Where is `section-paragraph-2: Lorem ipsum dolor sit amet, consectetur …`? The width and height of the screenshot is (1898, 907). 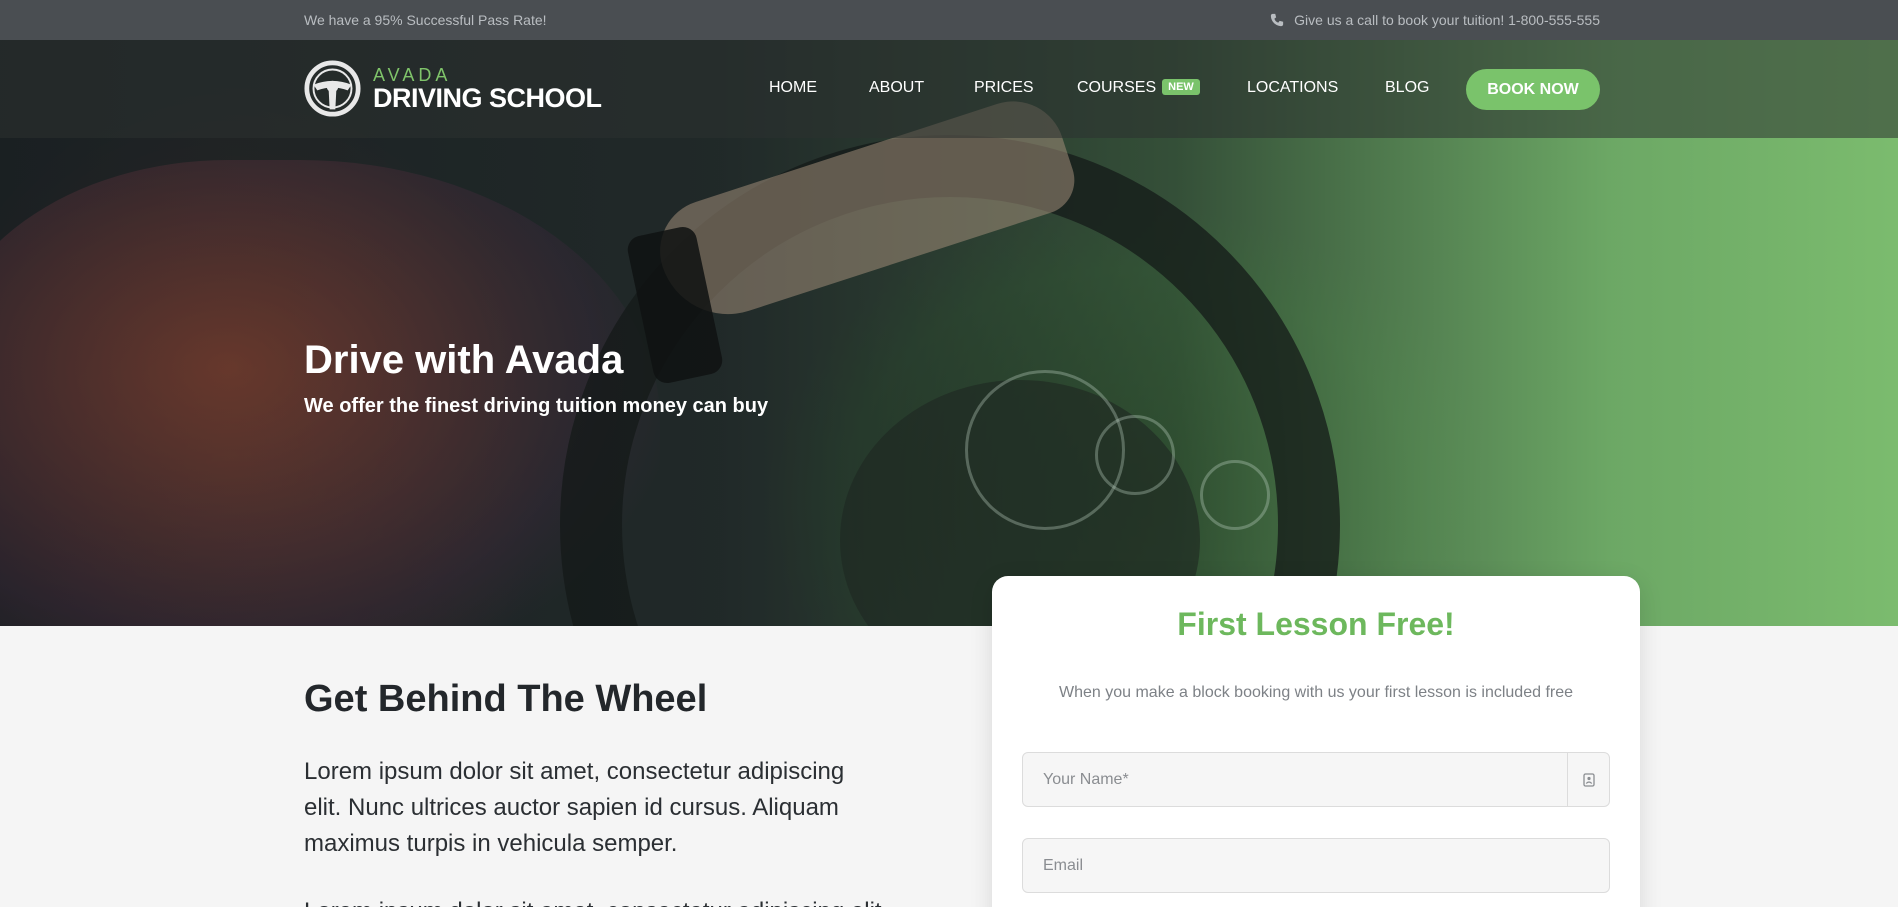 section-paragraph-2: Lorem ipsum dolor sit amet, consectetur … is located at coordinates (594, 900).